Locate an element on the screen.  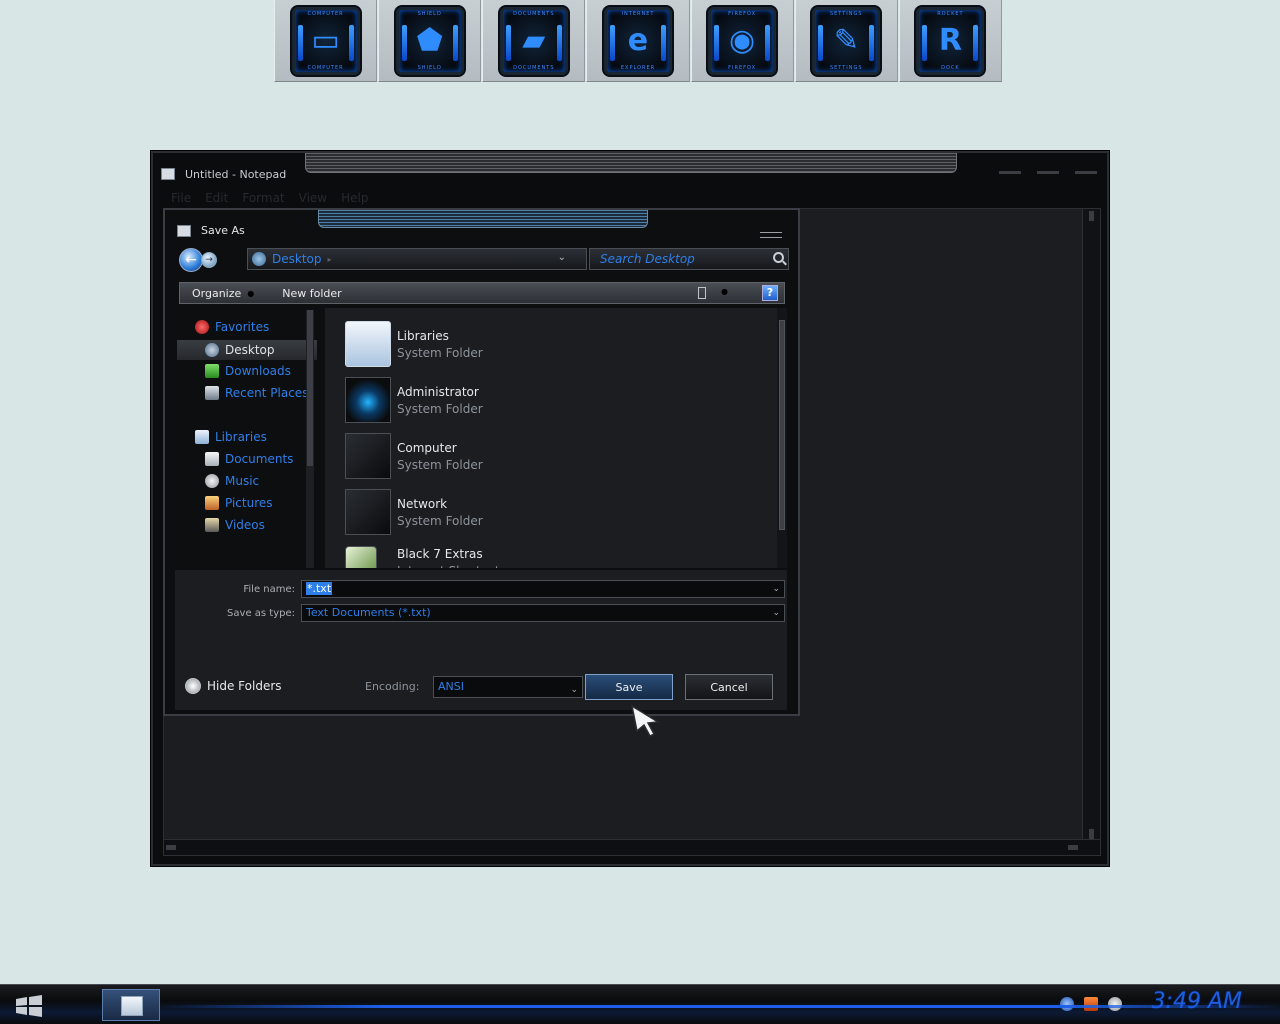
title-grip is located at coordinates (631, 163).